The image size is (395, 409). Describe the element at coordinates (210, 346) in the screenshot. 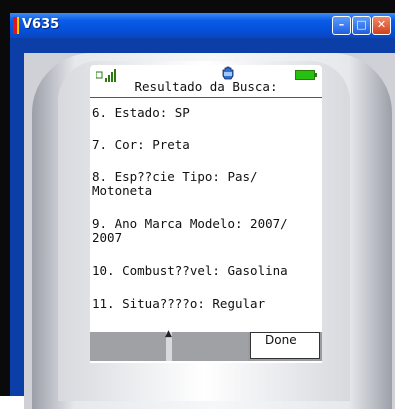

I see `center-softkey` at that location.